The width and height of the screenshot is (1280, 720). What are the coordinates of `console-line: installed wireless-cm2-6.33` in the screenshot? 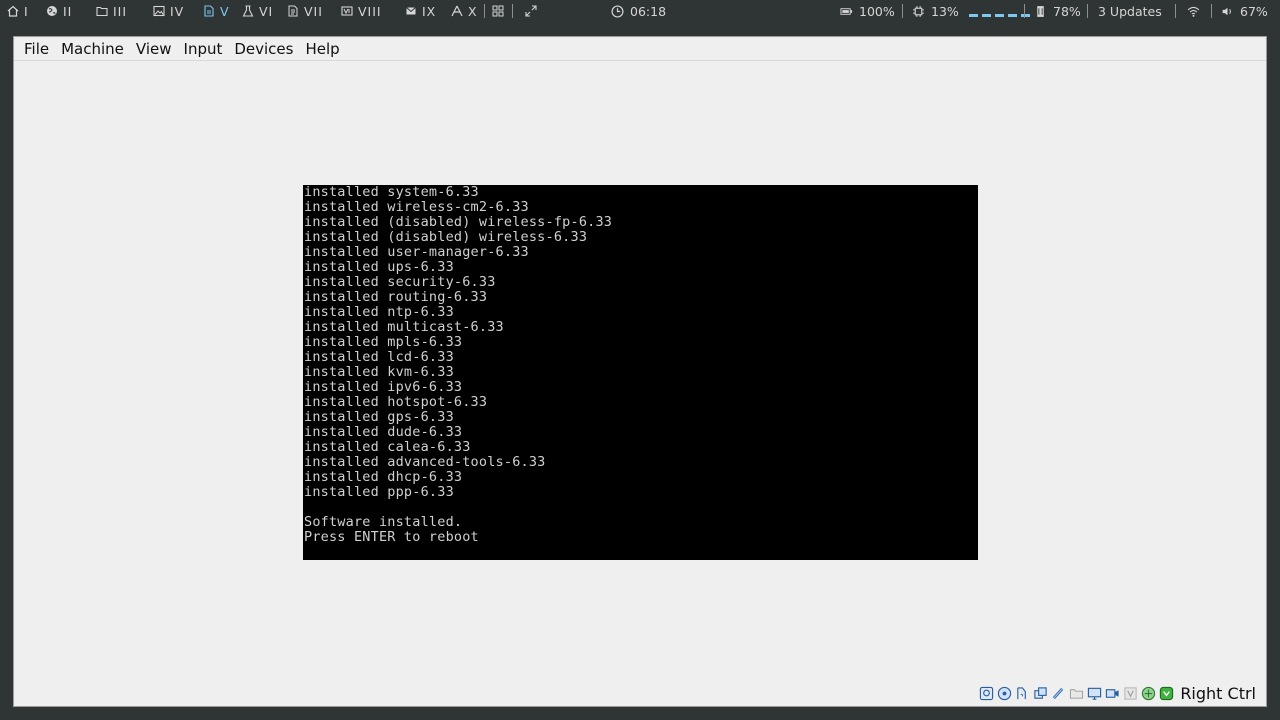 It's located at (416, 207).